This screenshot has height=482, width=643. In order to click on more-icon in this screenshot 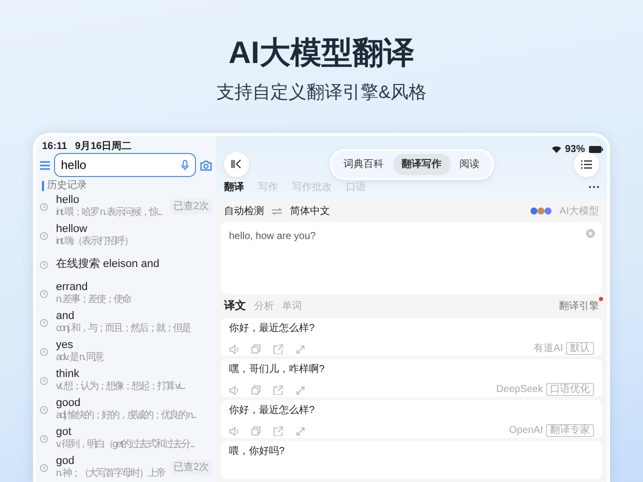, I will do `click(594, 187)`.